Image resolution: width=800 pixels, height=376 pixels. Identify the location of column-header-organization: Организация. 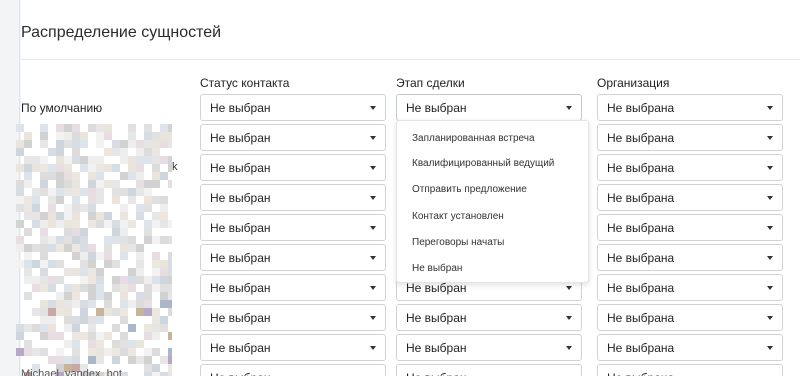
(633, 83).